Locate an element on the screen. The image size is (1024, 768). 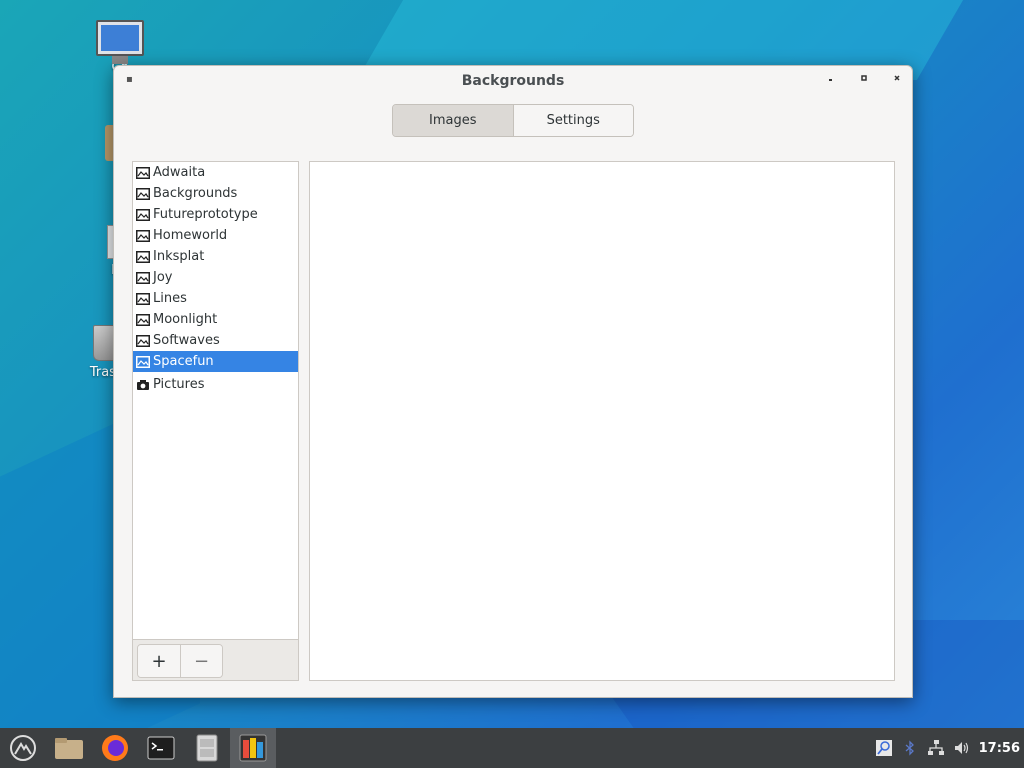
folder-item-label: Lines is located at coordinates (170, 298).